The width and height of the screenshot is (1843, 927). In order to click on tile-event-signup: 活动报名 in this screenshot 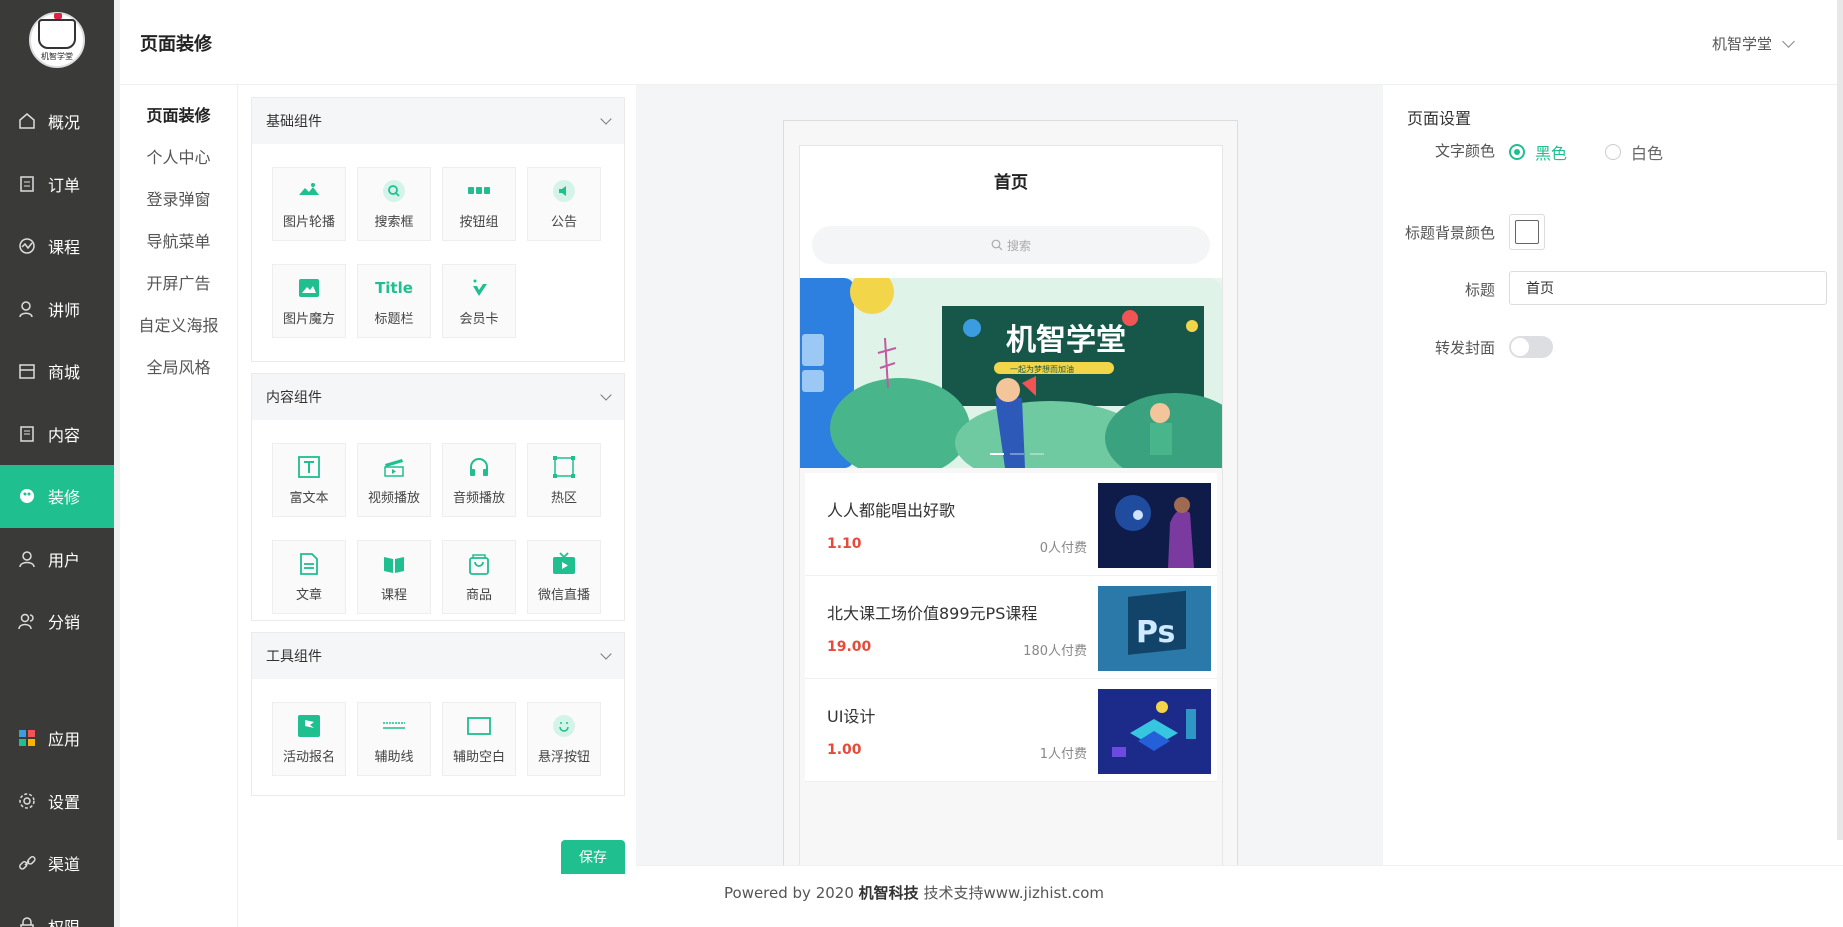, I will do `click(309, 739)`.